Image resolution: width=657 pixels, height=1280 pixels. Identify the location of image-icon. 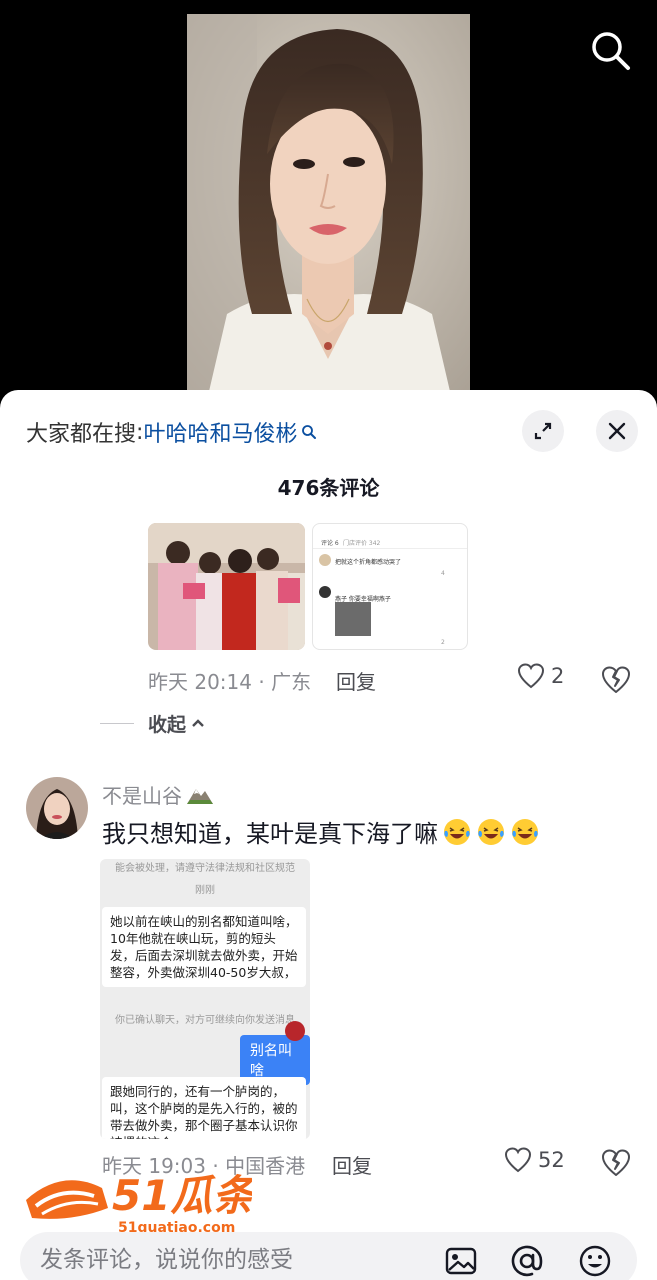
(461, 1261).